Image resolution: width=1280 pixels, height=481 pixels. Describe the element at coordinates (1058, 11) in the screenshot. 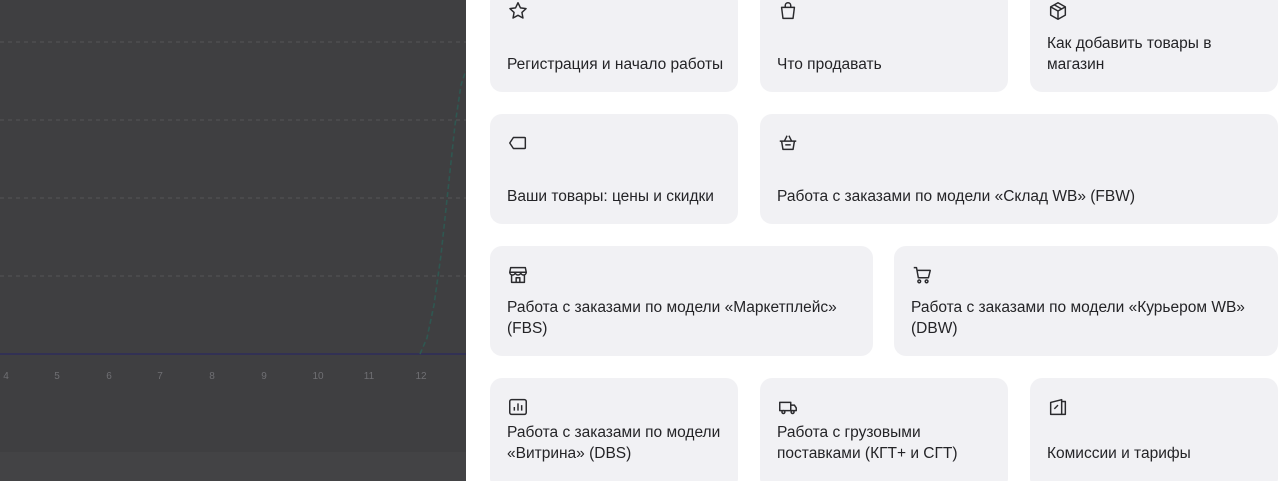

I see `box-icon` at that location.